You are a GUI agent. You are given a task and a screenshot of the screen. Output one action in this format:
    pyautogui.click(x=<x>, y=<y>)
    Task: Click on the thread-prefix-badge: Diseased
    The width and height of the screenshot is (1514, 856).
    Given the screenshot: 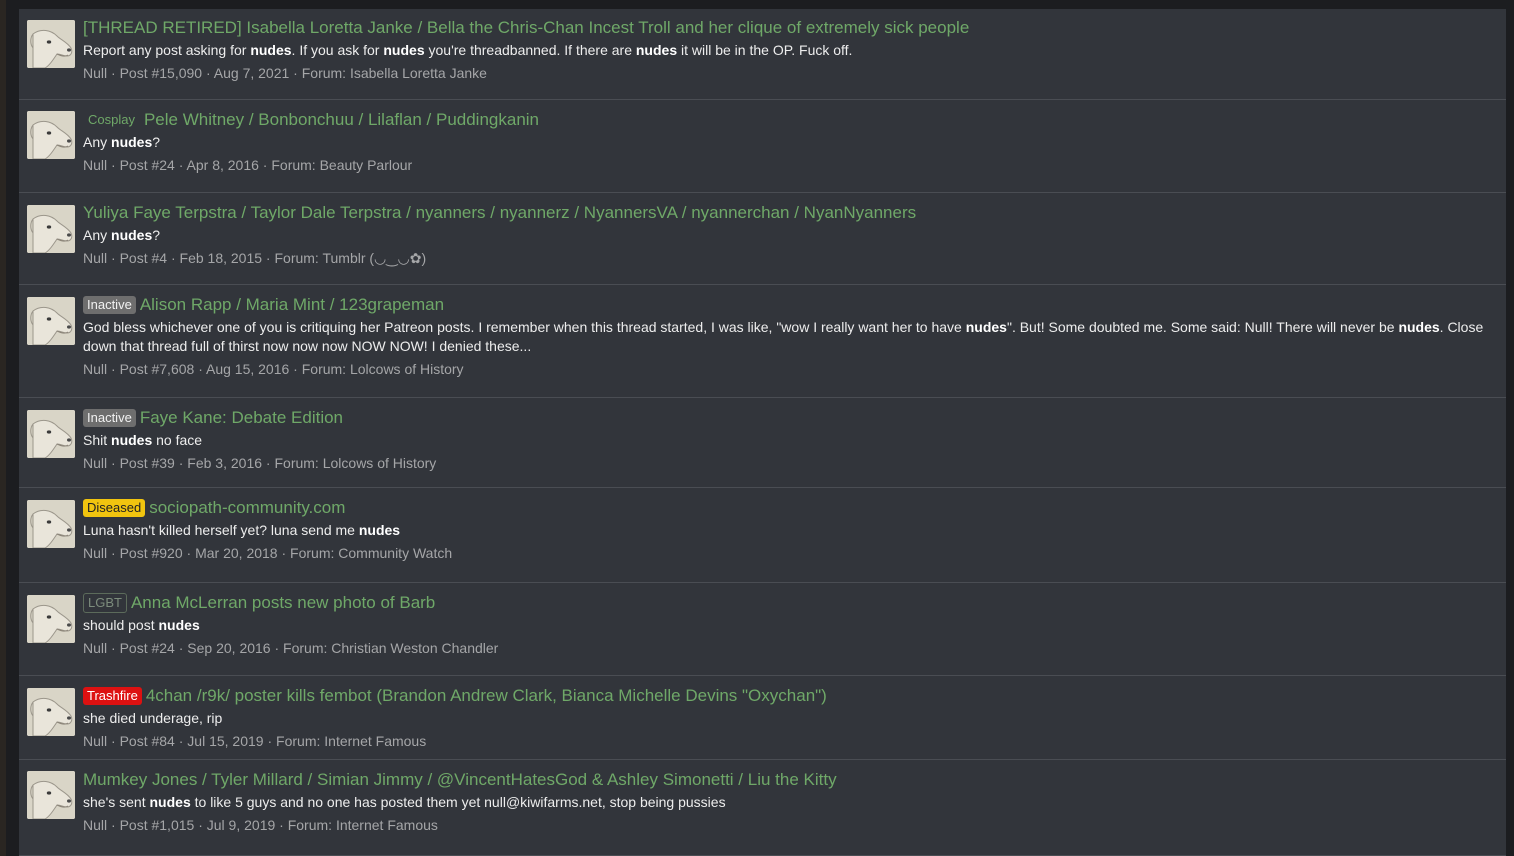 What is the action you would take?
    pyautogui.click(x=114, y=508)
    